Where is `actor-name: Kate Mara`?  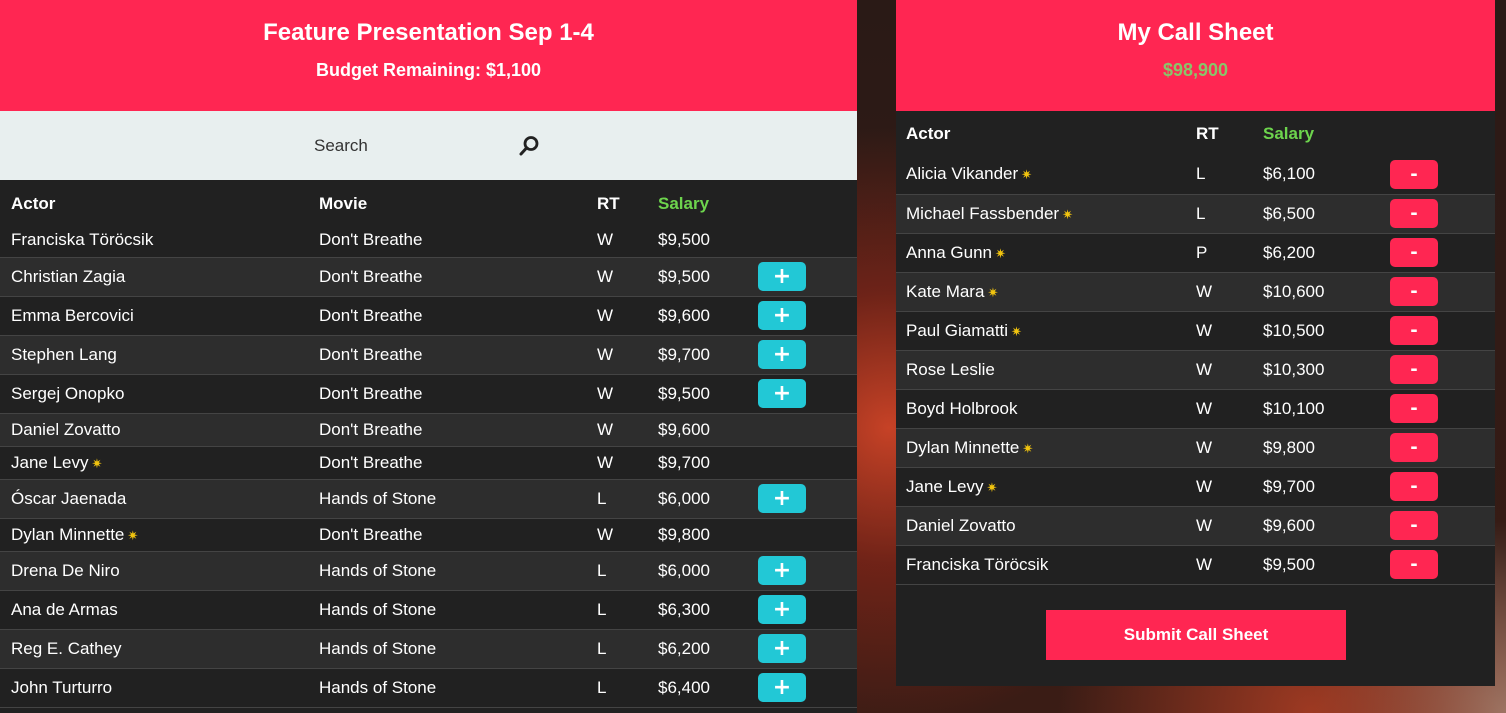 actor-name: Kate Mara is located at coordinates (945, 291).